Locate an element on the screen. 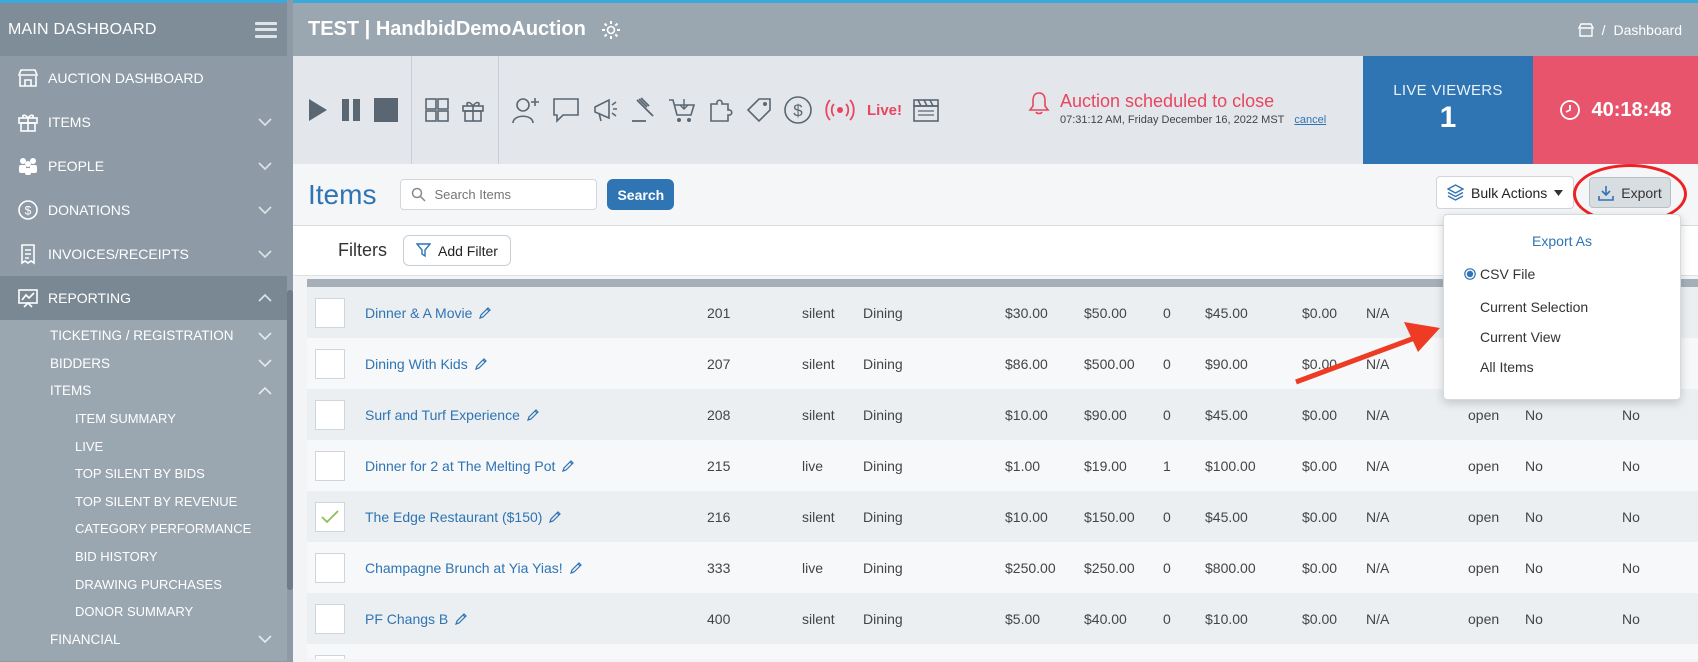  cell-v2: $150.00 is located at coordinates (1109, 516).